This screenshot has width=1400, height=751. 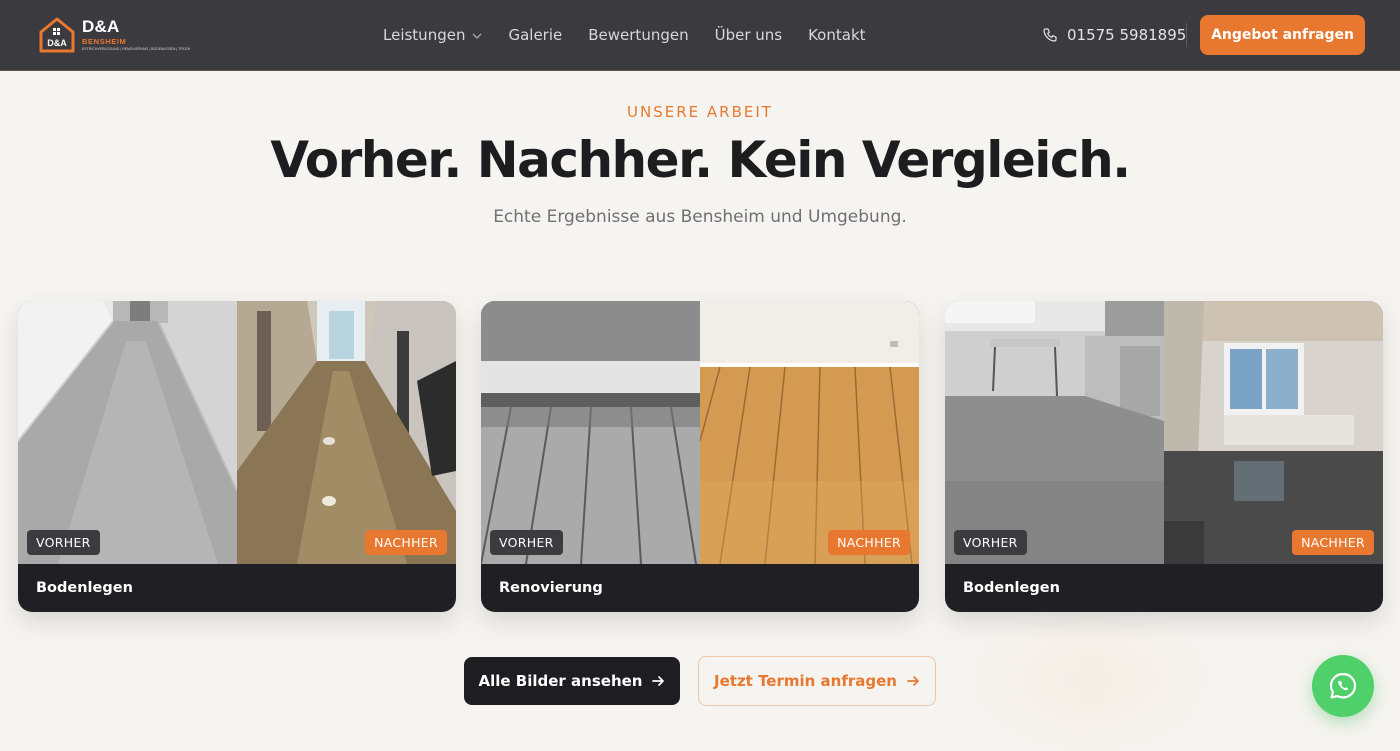 I want to click on phone-link: 01575 5981895, so click(x=1114, y=35).